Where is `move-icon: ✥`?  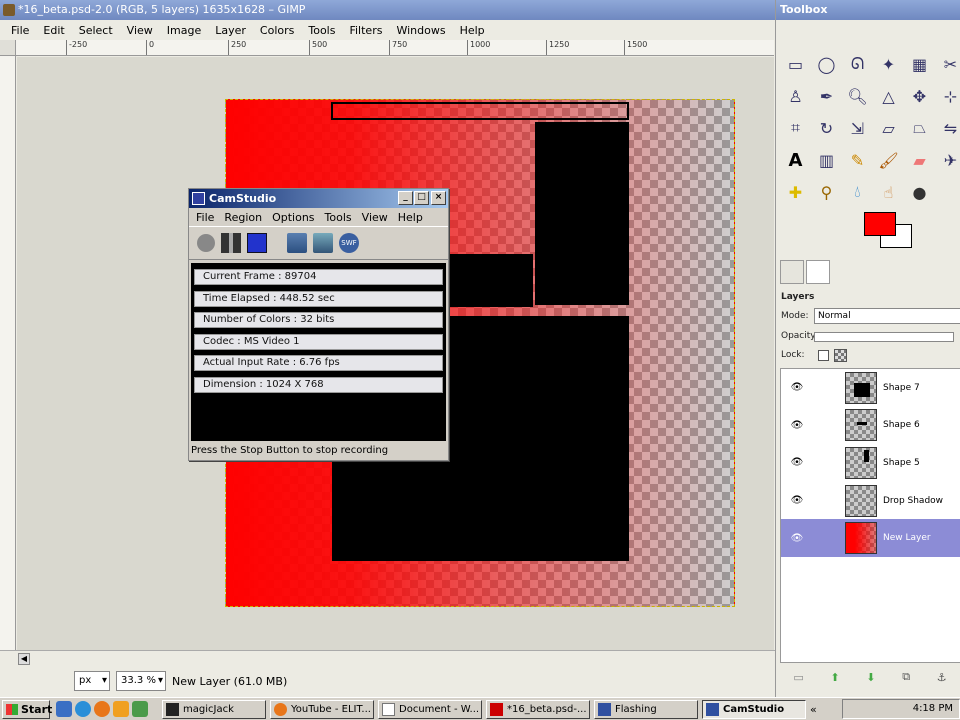 move-icon: ✥ is located at coordinates (919, 96).